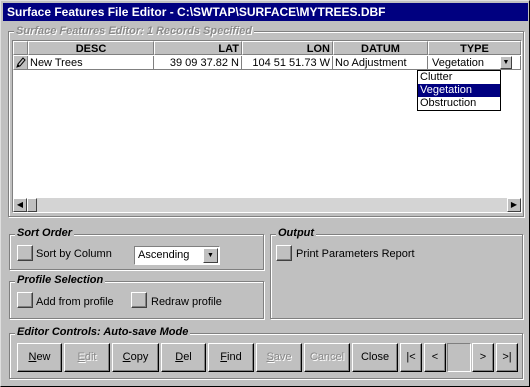  I want to click on column-header-lat: LAT, so click(198, 48).